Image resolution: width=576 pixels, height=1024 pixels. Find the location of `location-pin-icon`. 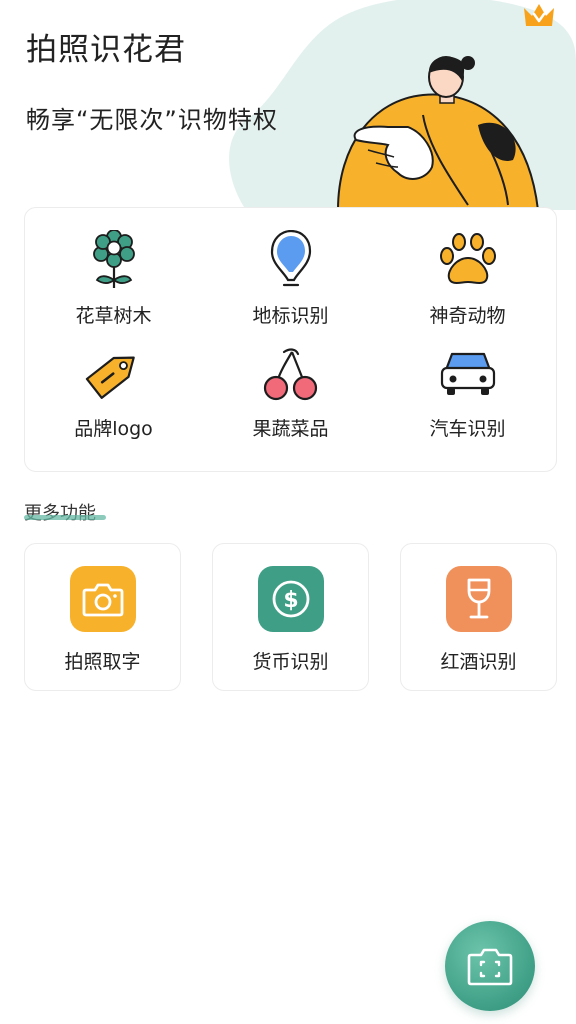

location-pin-icon is located at coordinates (291, 260).